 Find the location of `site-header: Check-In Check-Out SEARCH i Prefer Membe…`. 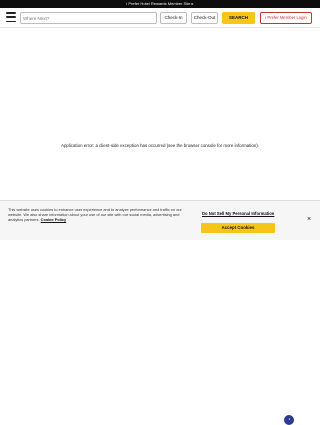

site-header: Check-In Check-Out SEARCH i Prefer Membe… is located at coordinates (160, 18).